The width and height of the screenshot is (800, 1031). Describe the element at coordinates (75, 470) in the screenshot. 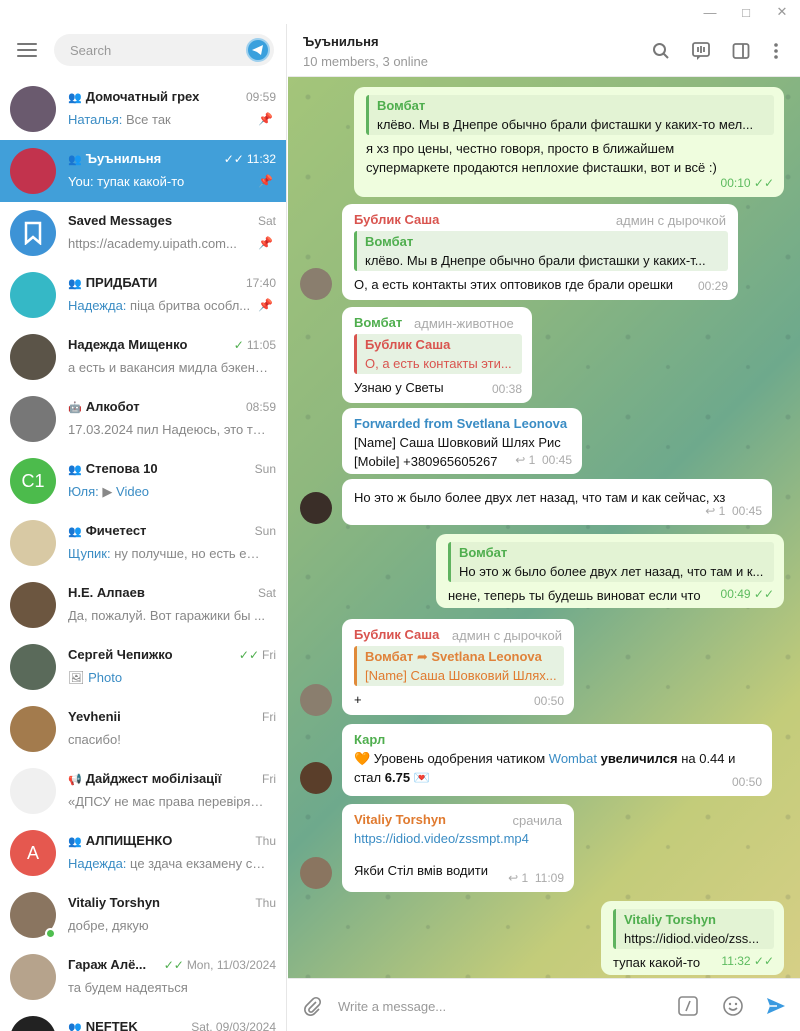

I see `group-icon: 👥` at that location.